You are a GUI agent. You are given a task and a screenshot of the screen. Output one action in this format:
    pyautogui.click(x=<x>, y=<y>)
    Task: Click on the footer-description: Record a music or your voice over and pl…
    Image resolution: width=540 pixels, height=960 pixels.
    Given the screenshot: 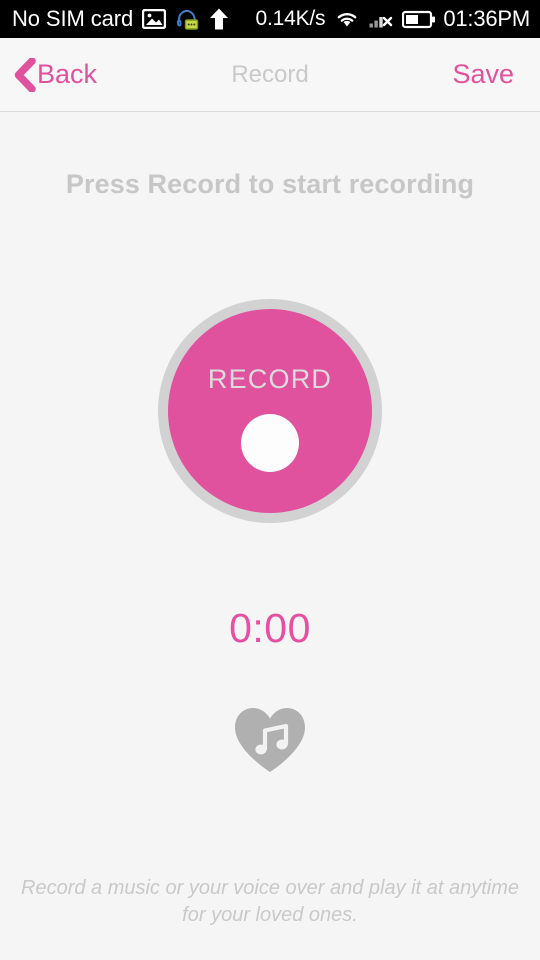 What is the action you would take?
    pyautogui.click(x=270, y=901)
    